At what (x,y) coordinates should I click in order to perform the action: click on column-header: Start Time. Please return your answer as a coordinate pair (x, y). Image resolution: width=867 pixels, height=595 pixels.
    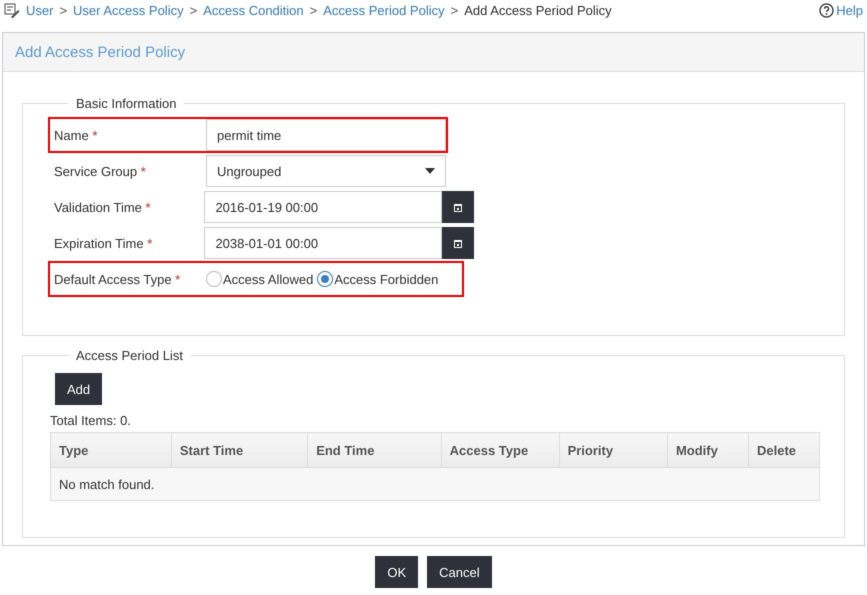
    Looking at the image, I should click on (239, 450).